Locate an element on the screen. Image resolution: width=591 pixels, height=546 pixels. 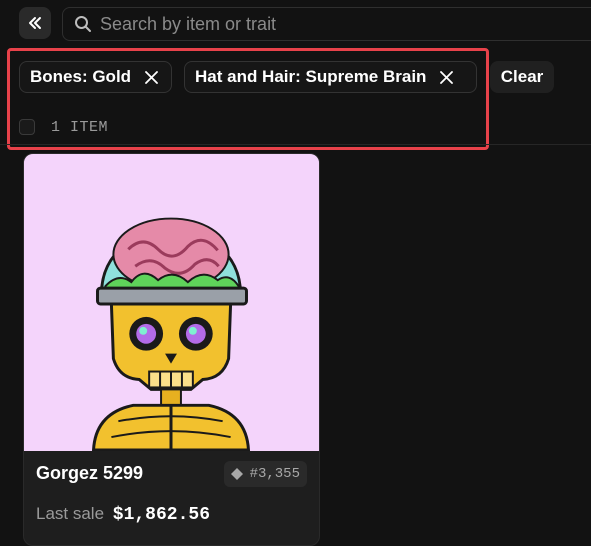
rarity-rank: #3,355 is located at coordinates (274, 474).